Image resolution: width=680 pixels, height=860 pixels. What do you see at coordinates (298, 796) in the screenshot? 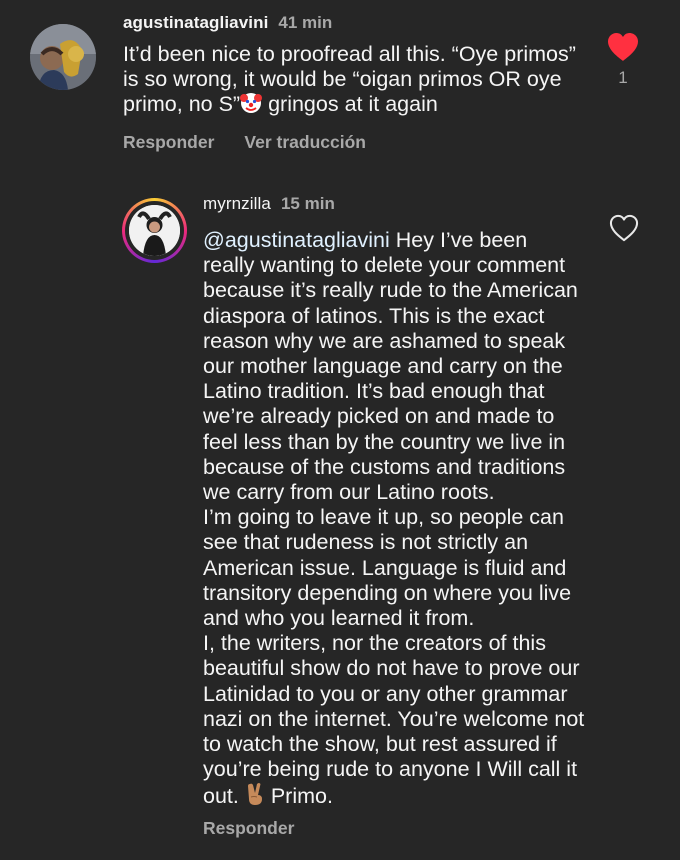
I see `comment-line: Primo.` at bounding box center [298, 796].